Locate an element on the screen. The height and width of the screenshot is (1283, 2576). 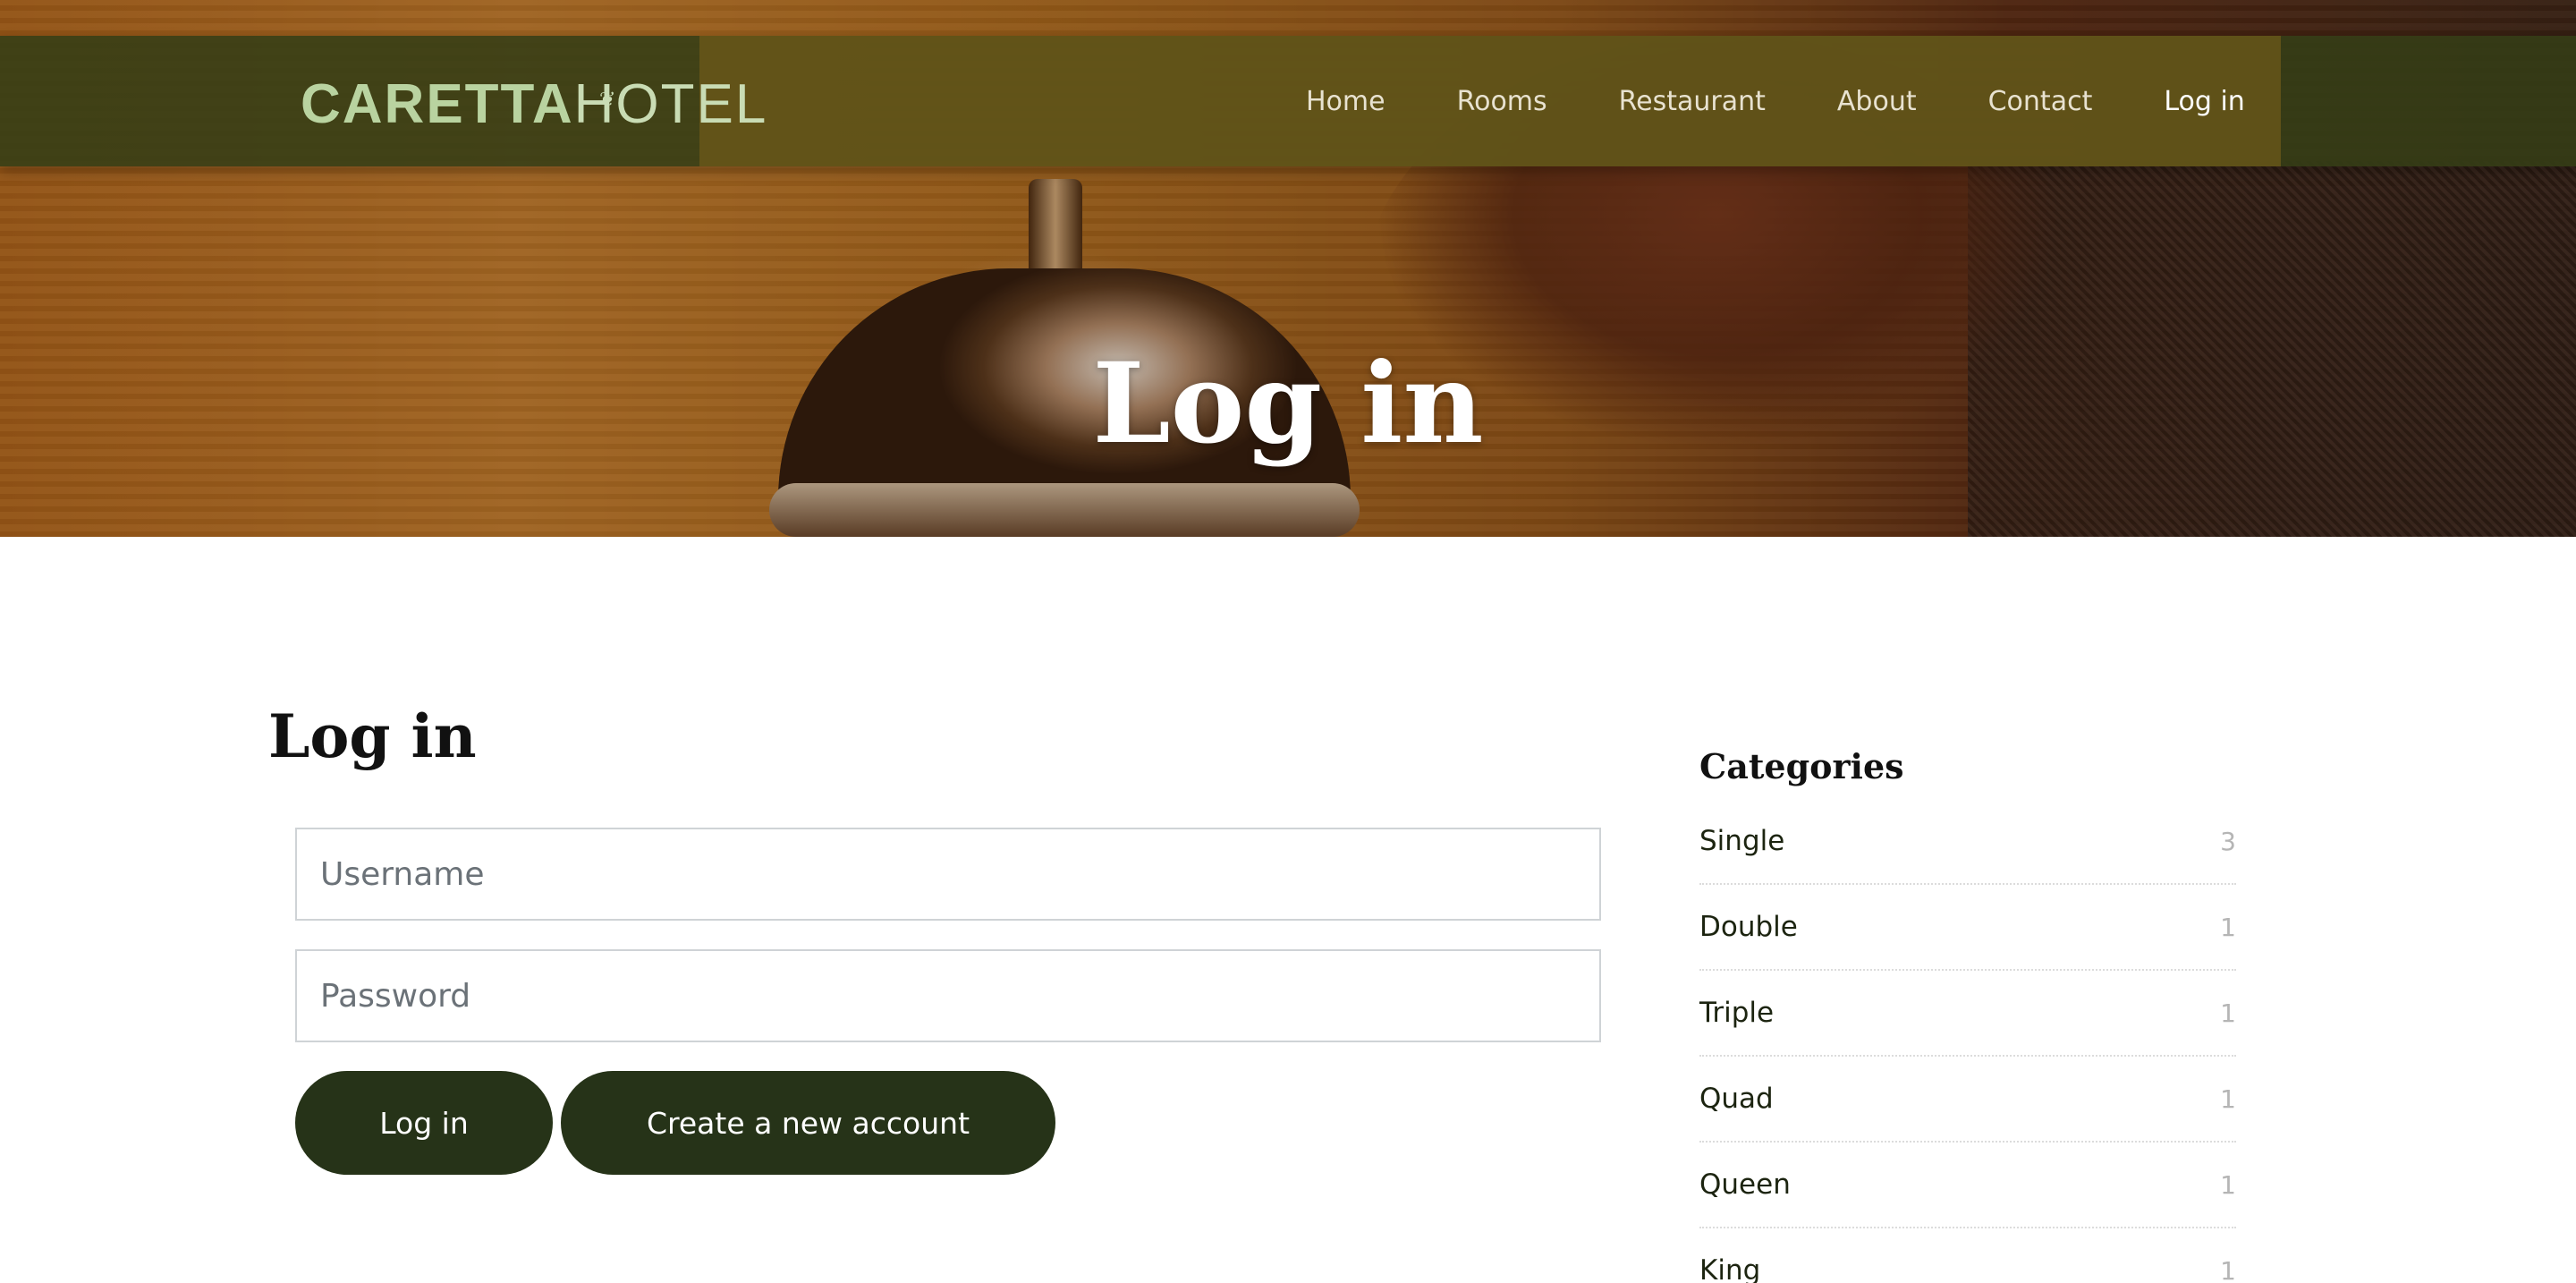
category-item-double: Double 1 is located at coordinates (1967, 928).